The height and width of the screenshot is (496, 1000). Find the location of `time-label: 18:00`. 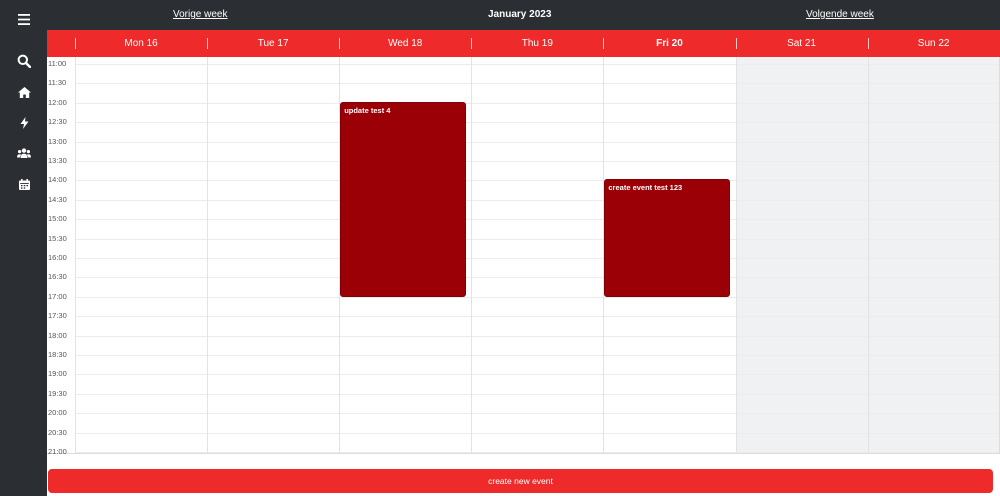

time-label: 18:00 is located at coordinates (57, 335).